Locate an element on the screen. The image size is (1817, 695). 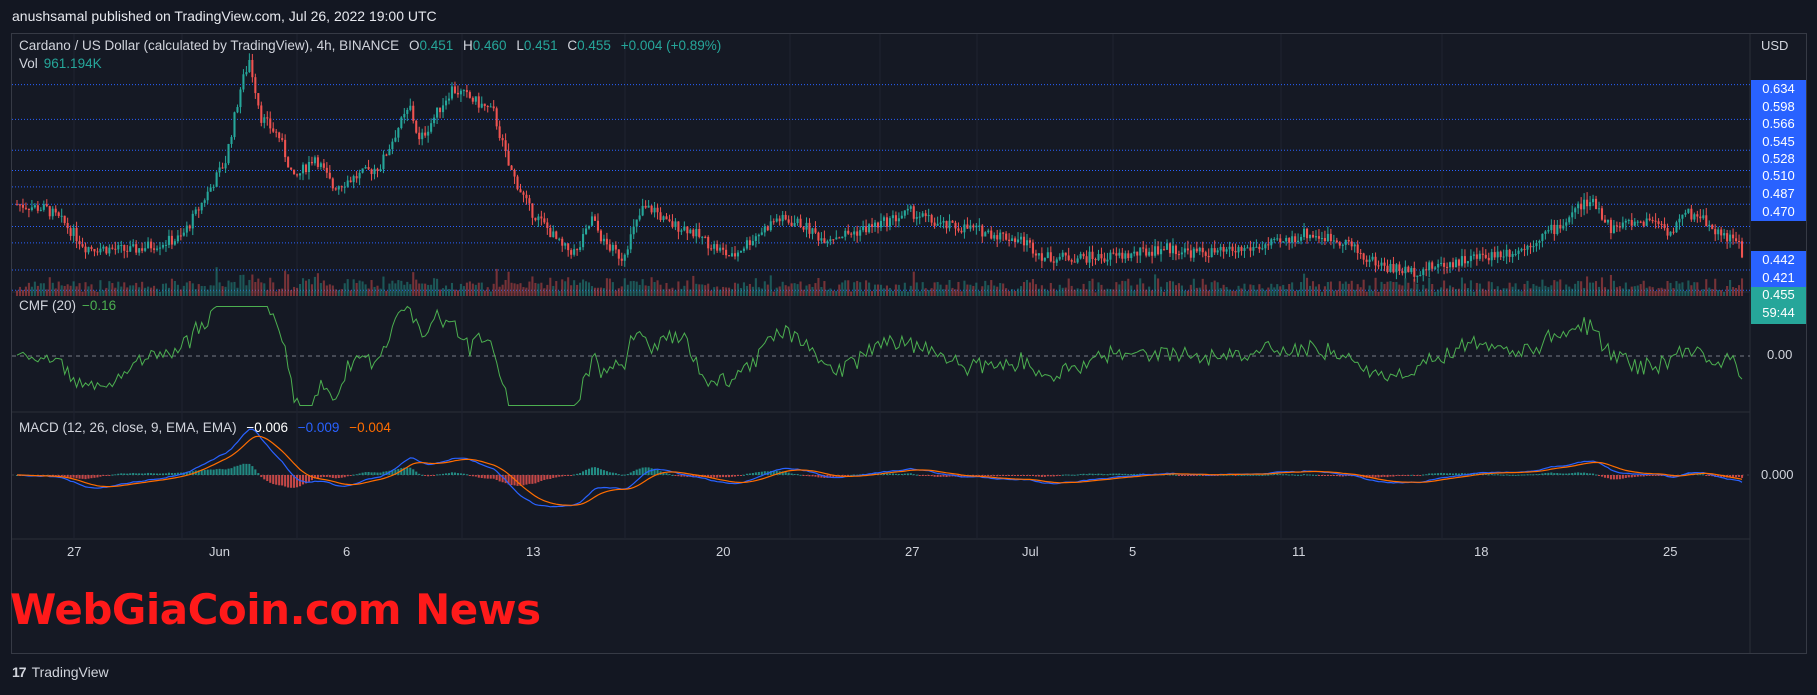
currency-label: USD is located at coordinates (1775, 45).